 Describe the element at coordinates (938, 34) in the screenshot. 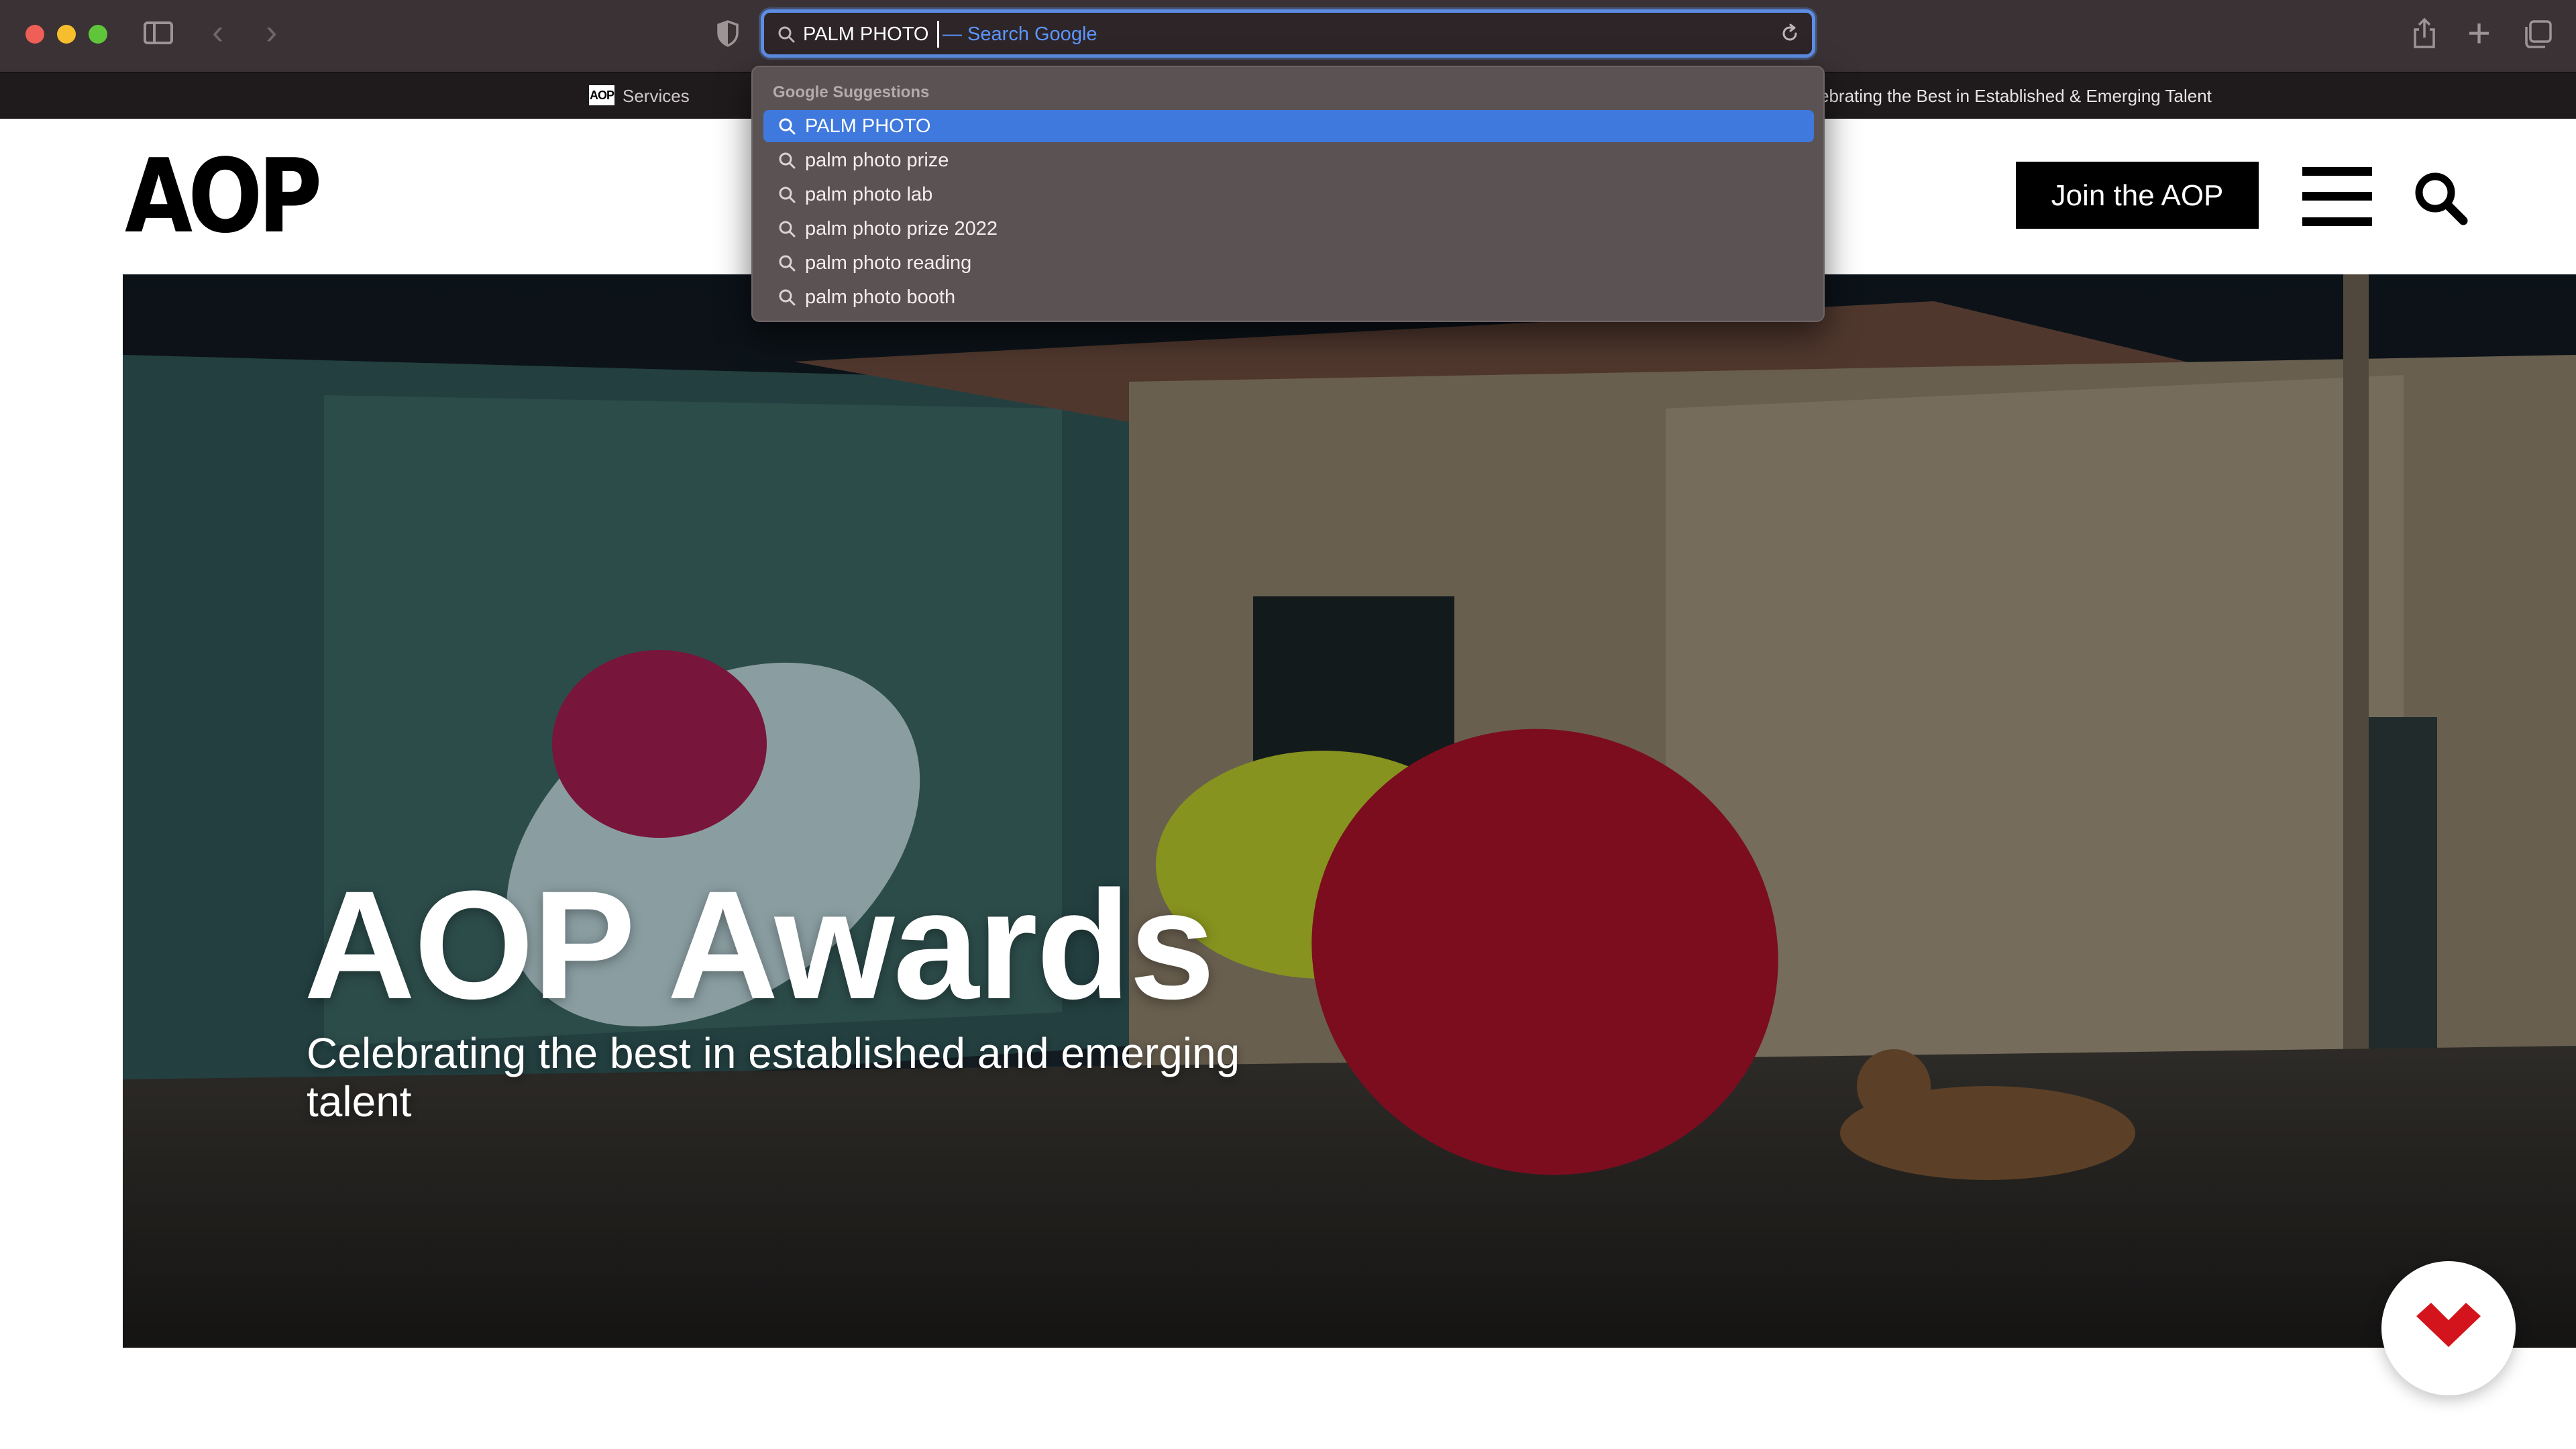

I see `text-caret` at that location.